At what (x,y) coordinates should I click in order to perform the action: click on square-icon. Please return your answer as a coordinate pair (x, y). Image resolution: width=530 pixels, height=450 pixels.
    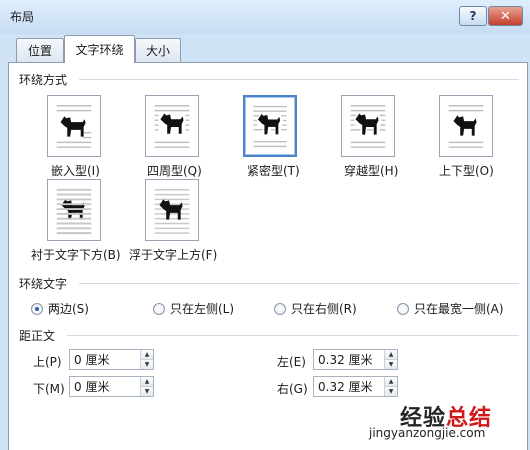
    Looking at the image, I should click on (172, 126).